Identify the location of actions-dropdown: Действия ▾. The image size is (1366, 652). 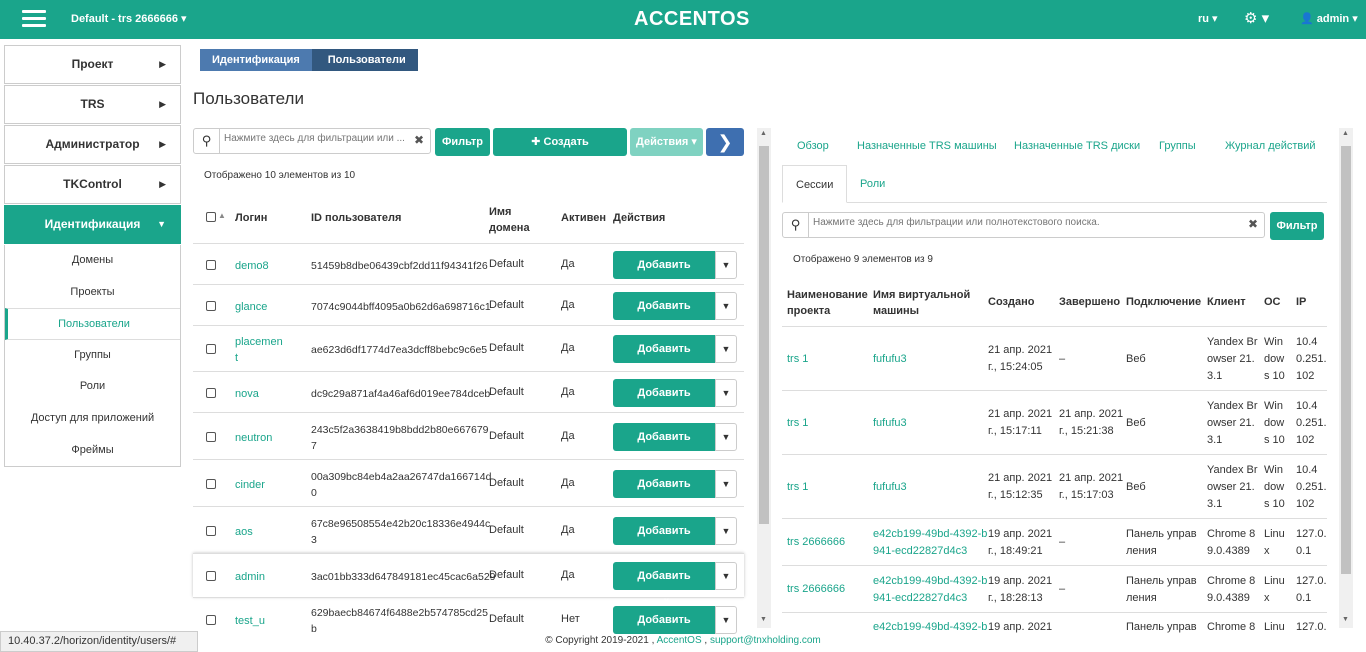
(666, 142).